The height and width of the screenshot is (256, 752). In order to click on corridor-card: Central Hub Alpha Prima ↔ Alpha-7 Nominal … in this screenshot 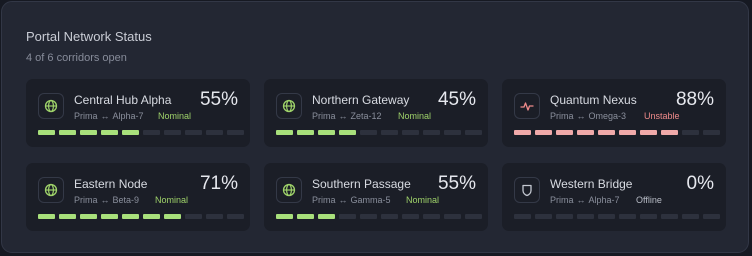, I will do `click(138, 113)`.